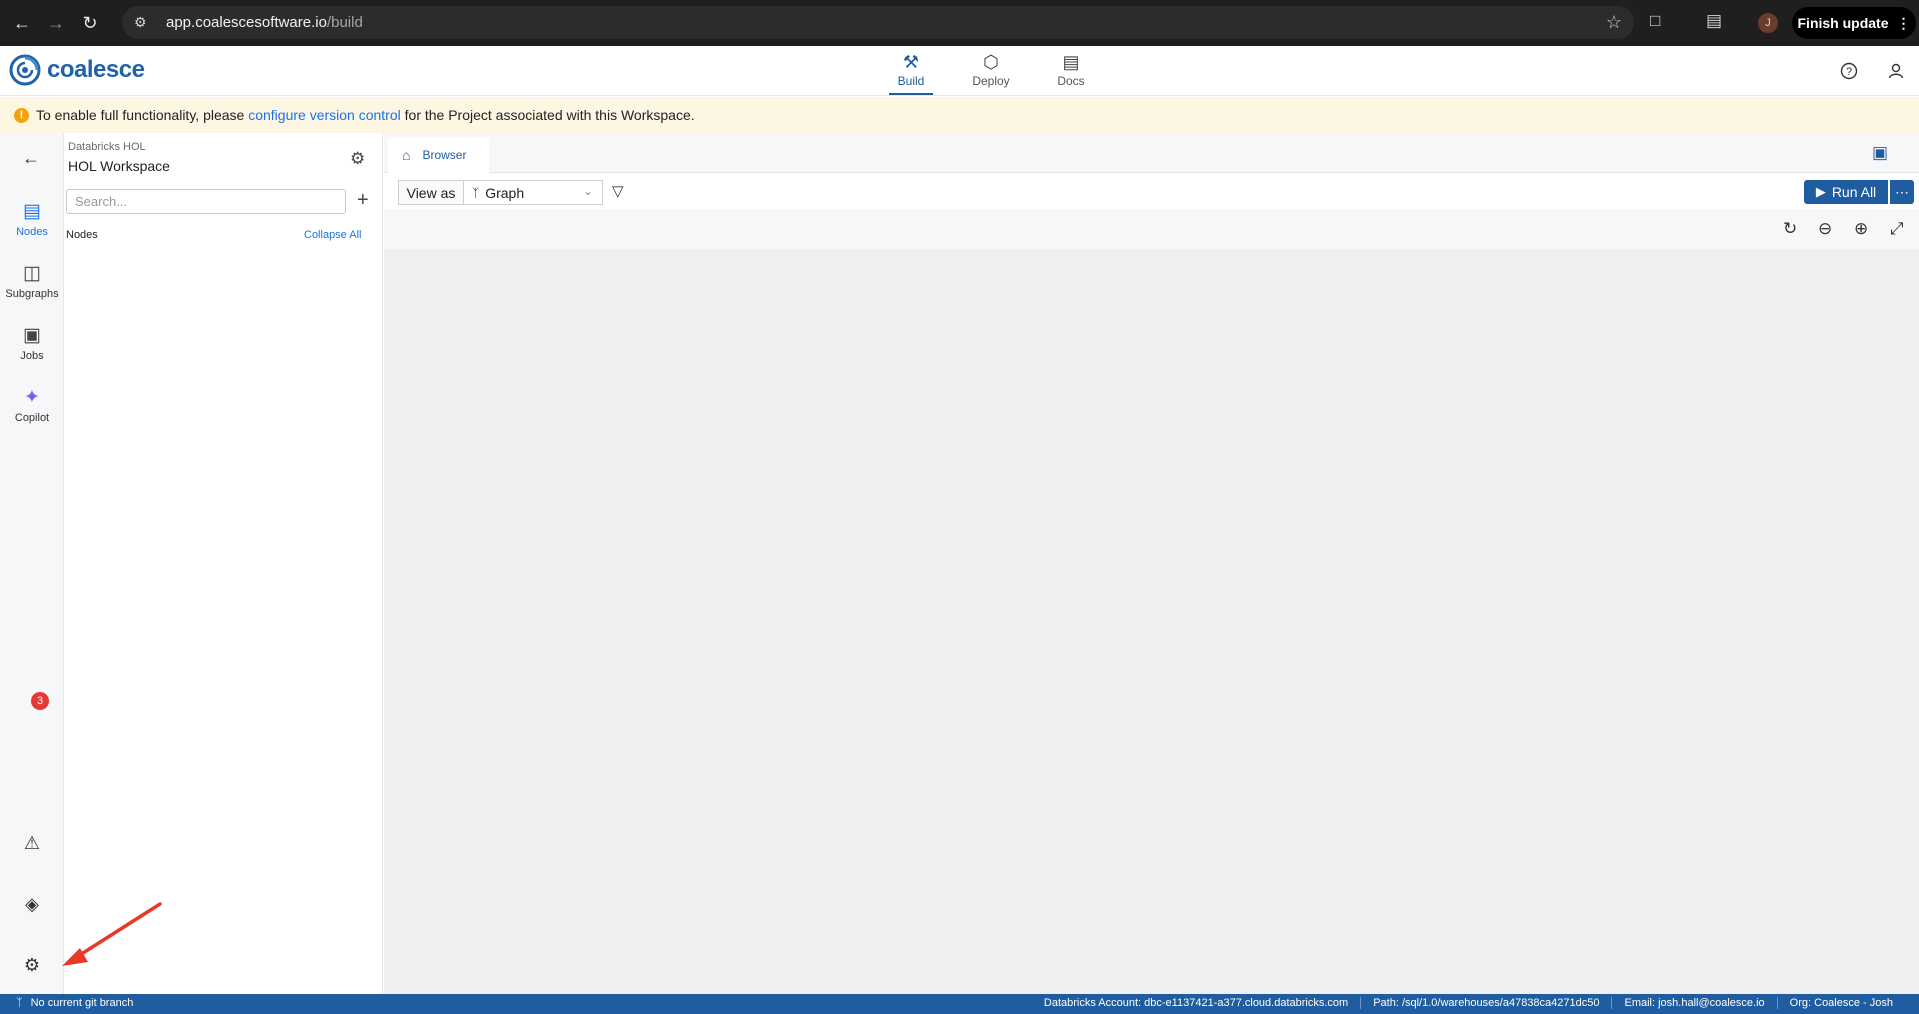  Describe the element at coordinates (40, 701) in the screenshot. I see `problems-count-badge: 3` at that location.